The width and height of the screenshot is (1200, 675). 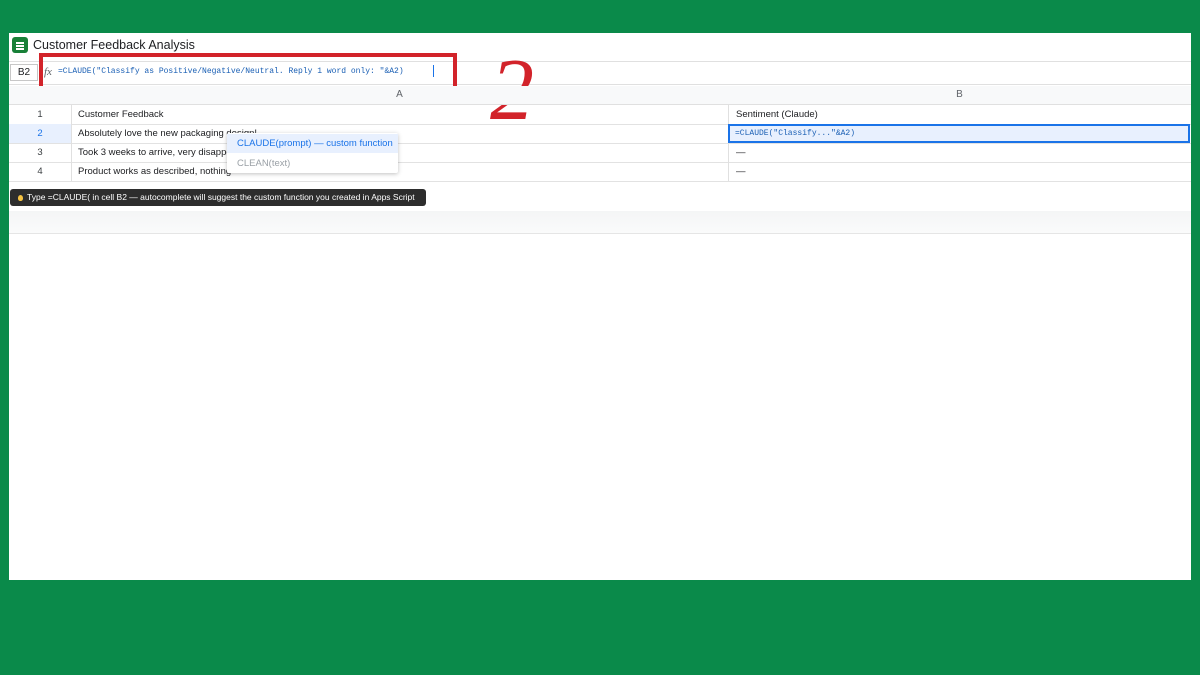 I want to click on cell-a3: Took 3 weeks to arrive, very disappo, so click(x=403, y=152).